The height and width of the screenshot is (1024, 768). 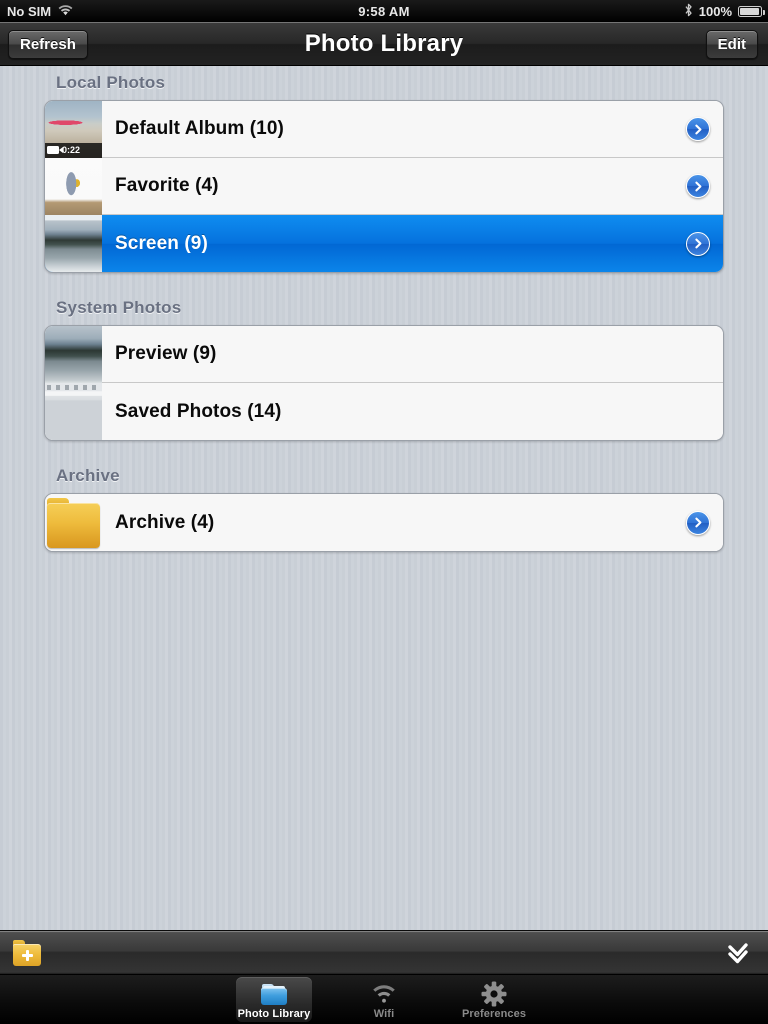 What do you see at coordinates (198, 411) in the screenshot?
I see `list-item-label: Saved Photos (14)` at bounding box center [198, 411].